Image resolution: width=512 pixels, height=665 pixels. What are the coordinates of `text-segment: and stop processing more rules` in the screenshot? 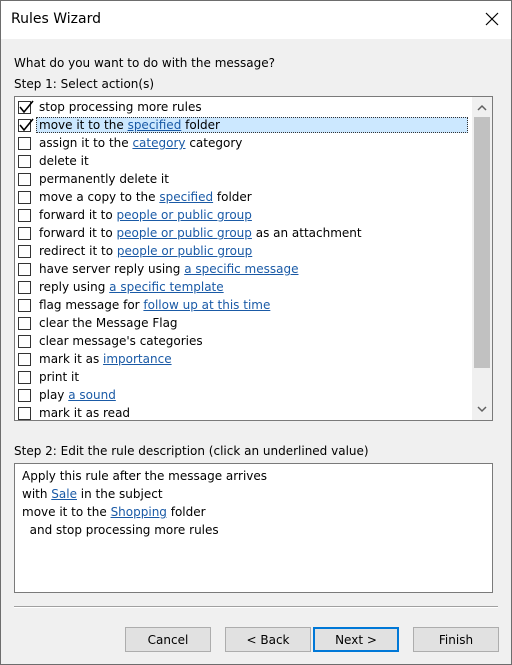 It's located at (120, 530).